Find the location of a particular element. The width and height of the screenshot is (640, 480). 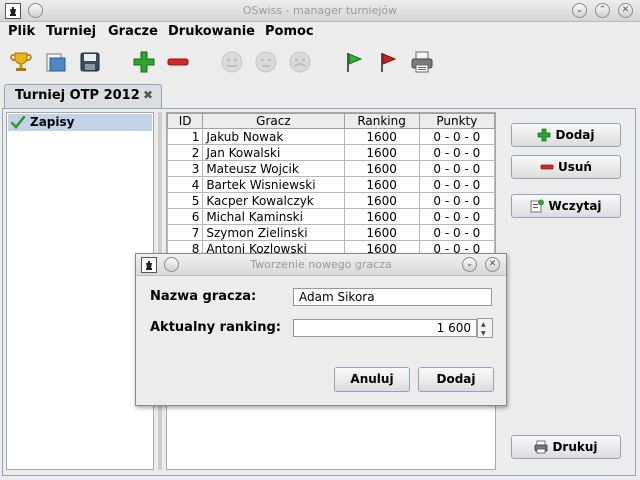

table-row: 6 Michal Kaminski 1600 0 - 0 - 0 is located at coordinates (331, 216).